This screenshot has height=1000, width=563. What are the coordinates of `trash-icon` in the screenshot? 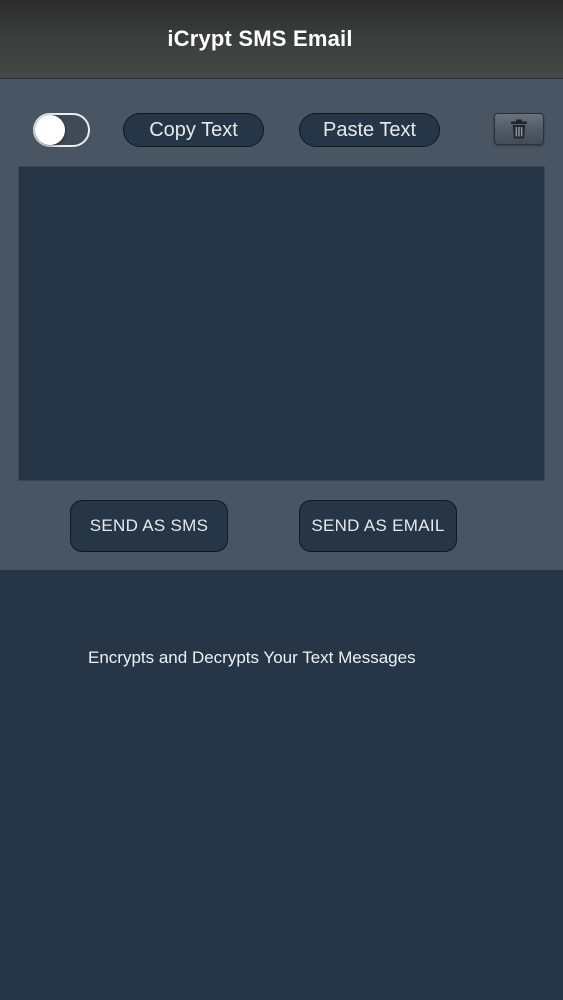 It's located at (519, 129).